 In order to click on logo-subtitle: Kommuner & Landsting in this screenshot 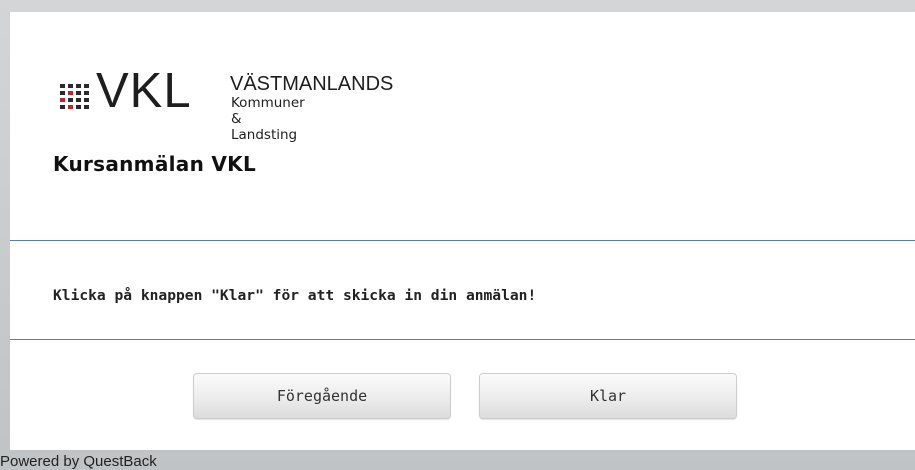, I will do `click(268, 119)`.